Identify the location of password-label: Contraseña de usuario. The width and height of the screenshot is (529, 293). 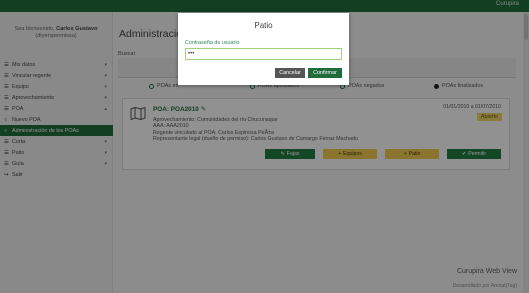
(212, 43).